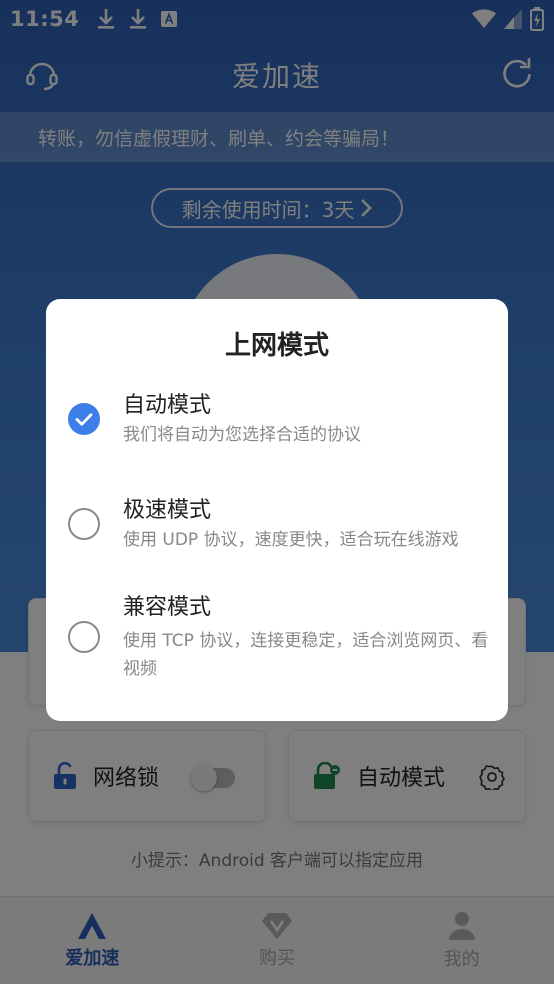 Image resolution: width=554 pixels, height=984 pixels. I want to click on radio-auto-mode, so click(84, 419).